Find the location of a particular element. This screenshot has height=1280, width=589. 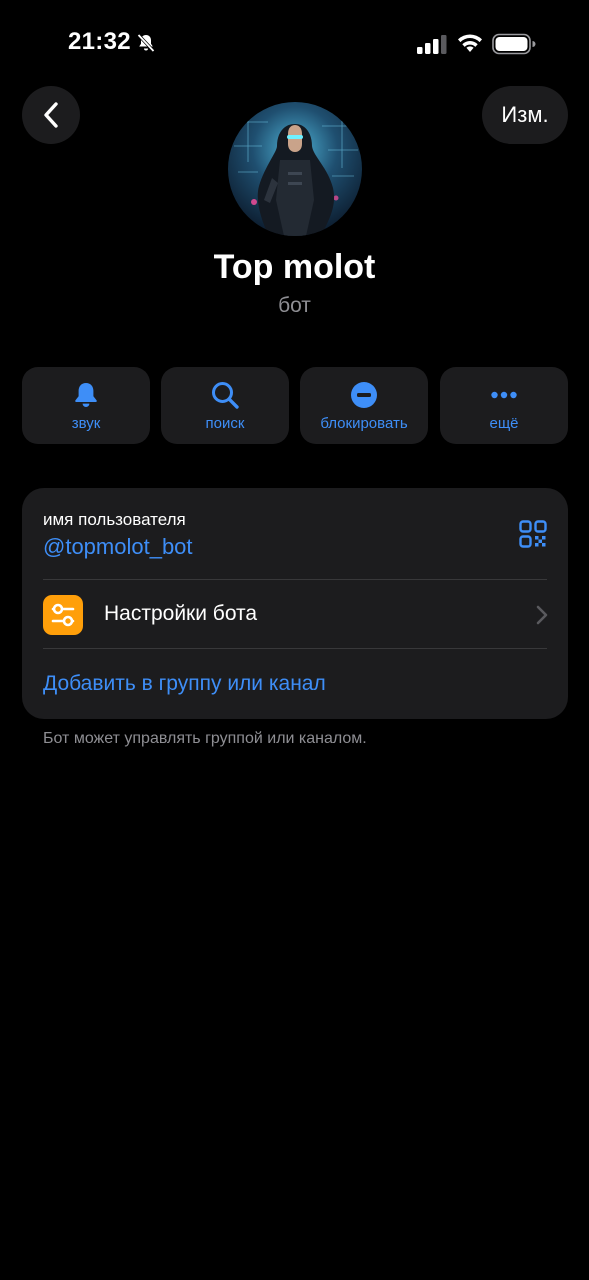

wifi-icon is located at coordinates (470, 43).